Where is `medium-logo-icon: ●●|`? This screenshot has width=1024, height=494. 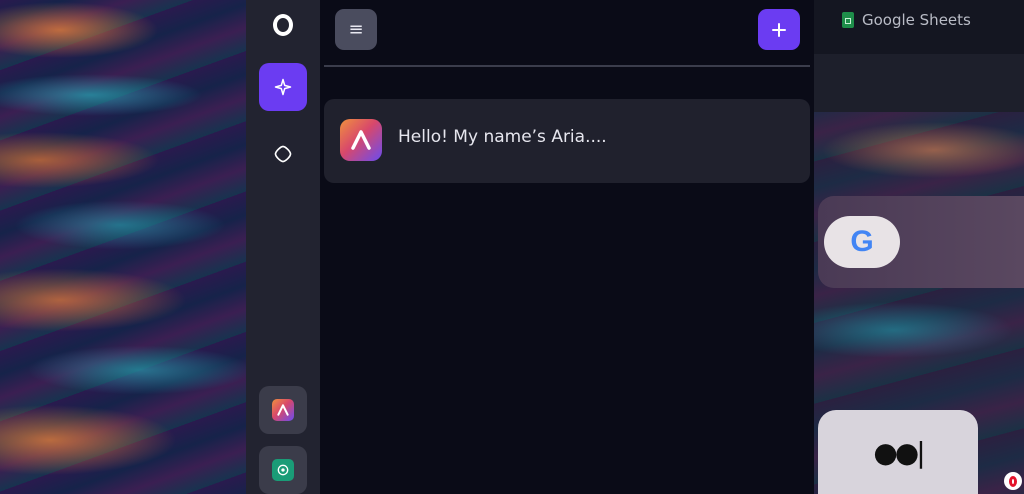
medium-logo-icon: ●●| is located at coordinates (899, 452).